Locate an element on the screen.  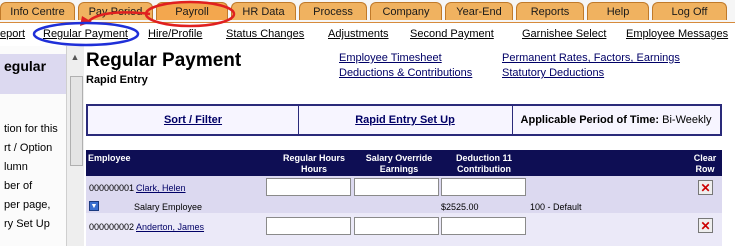
help-line: per page, is located at coordinates (27, 205).